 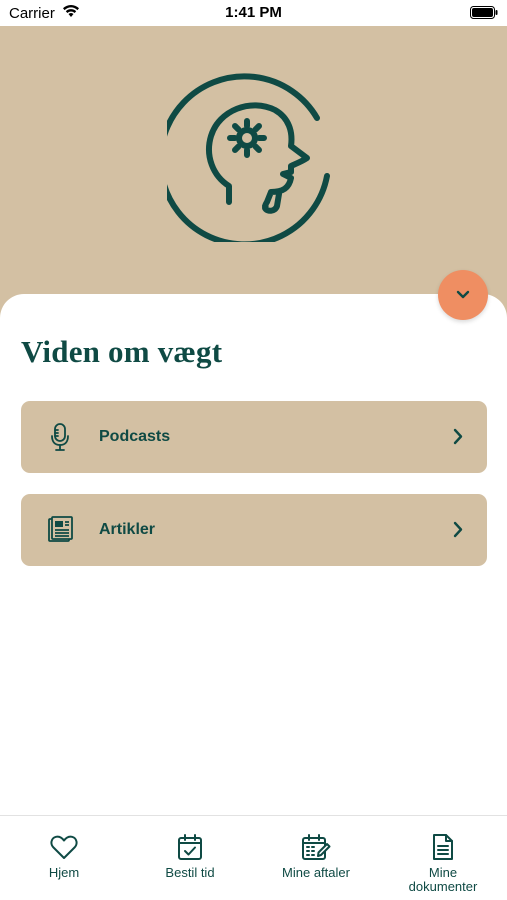 What do you see at coordinates (64, 872) in the screenshot?
I see `tab-label: Hjem` at bounding box center [64, 872].